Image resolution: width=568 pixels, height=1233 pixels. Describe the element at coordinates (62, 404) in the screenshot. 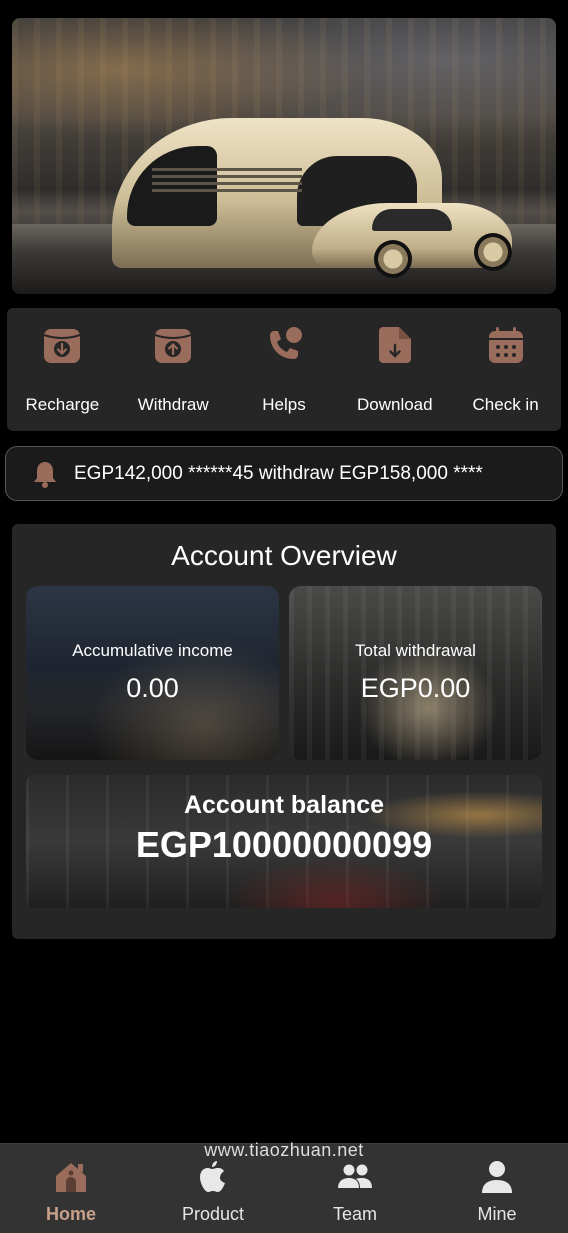

I see `recharge-label: Recharge` at that location.